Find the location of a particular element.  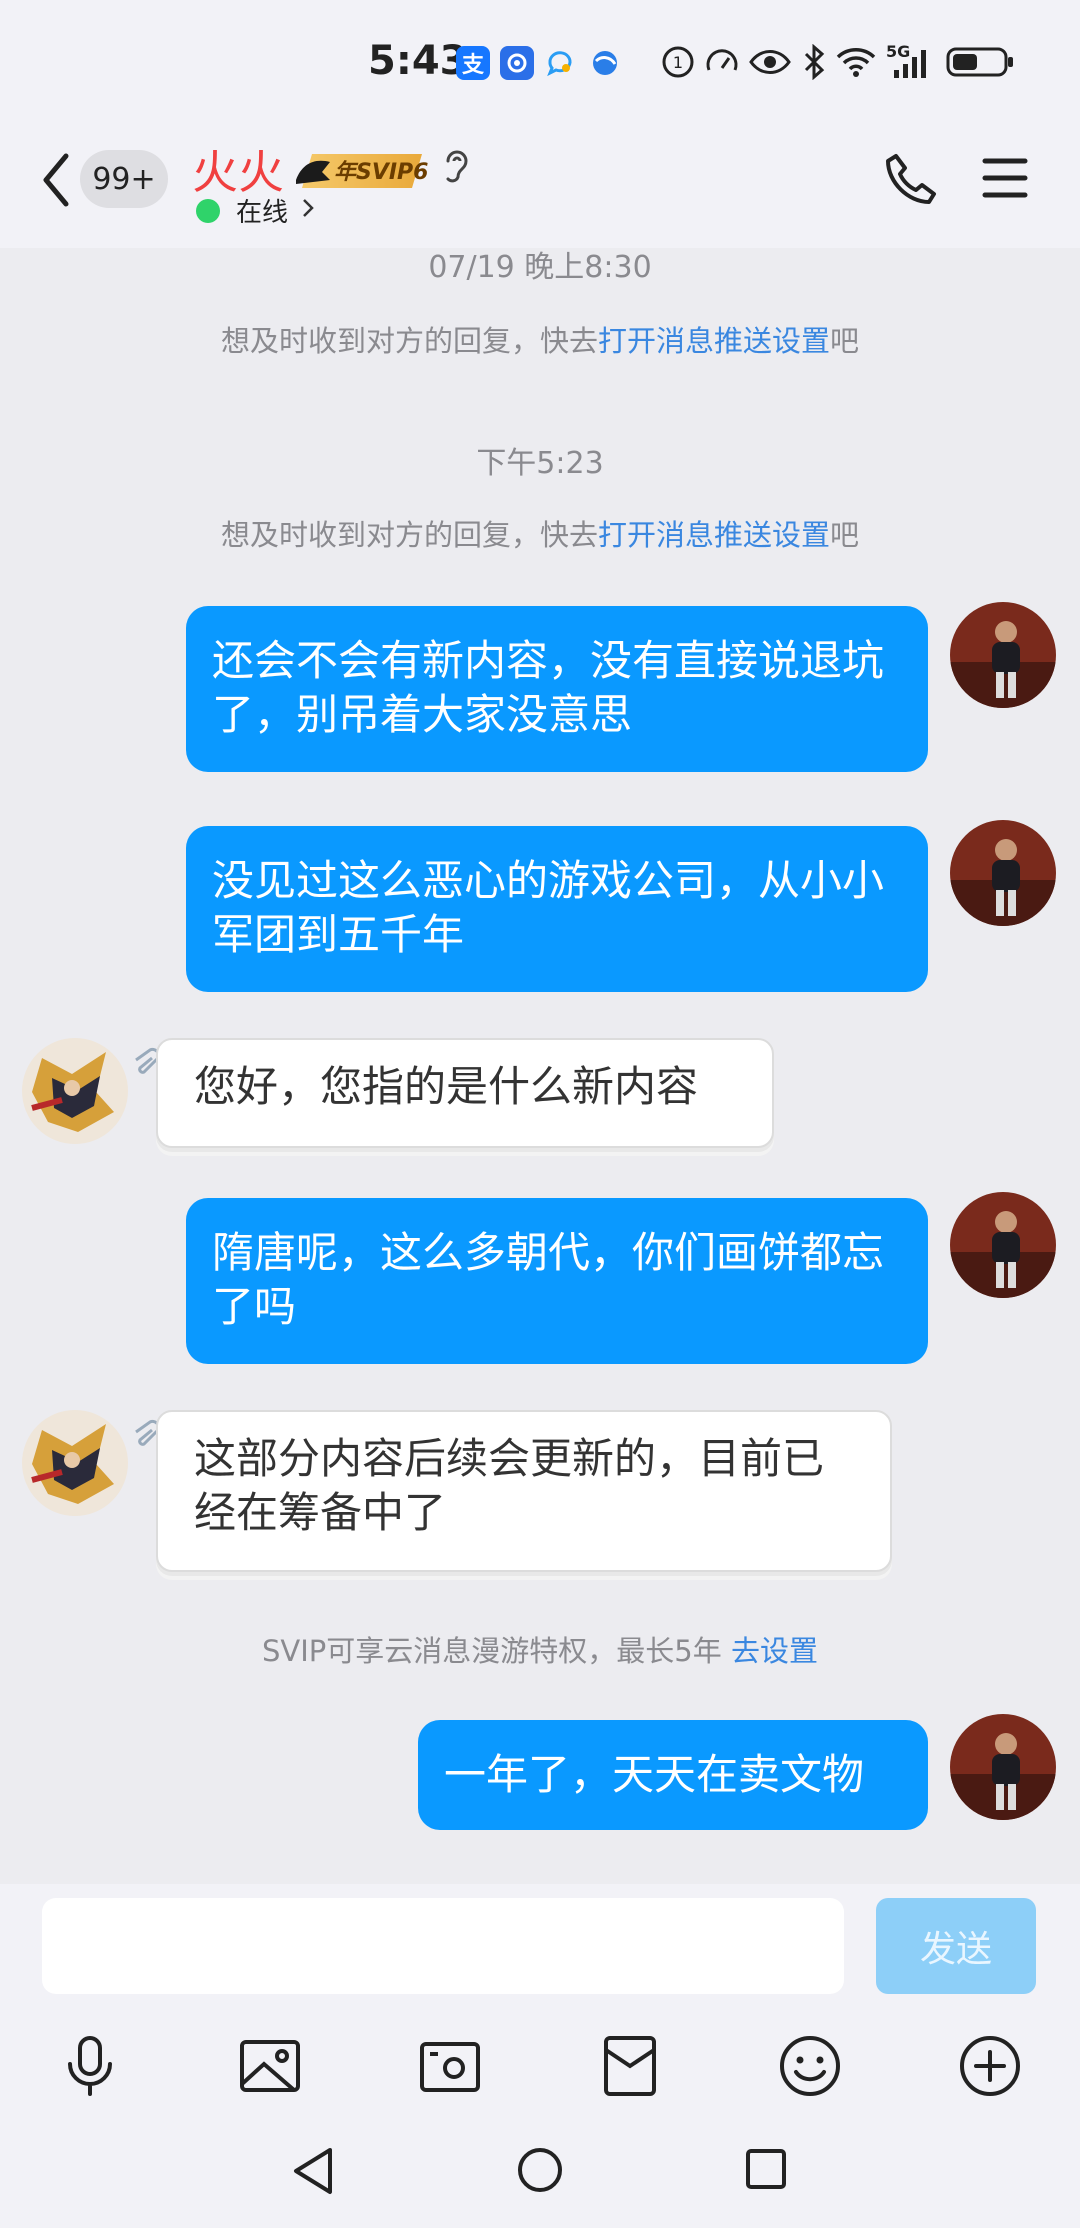

image-icon is located at coordinates (270, 2066).